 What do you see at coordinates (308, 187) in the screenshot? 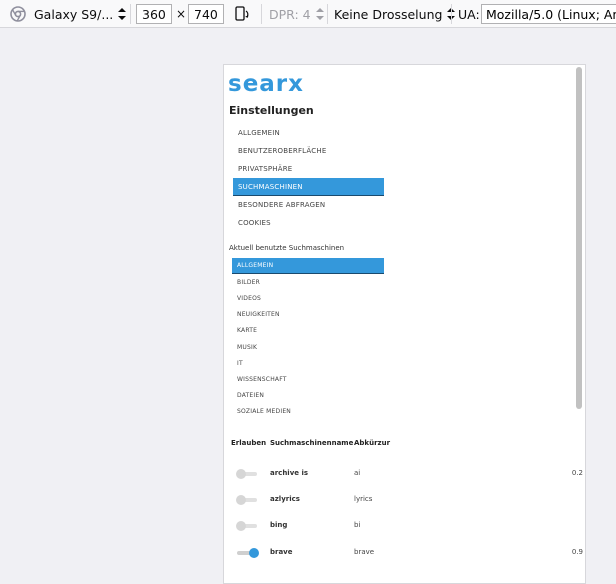
I see `tab-suchmaschinen: SUCHMASCHINEN` at bounding box center [308, 187].